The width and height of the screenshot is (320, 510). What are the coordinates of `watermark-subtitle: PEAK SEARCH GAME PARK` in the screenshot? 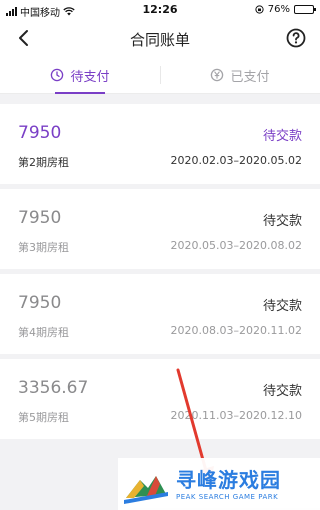 It's located at (227, 497).